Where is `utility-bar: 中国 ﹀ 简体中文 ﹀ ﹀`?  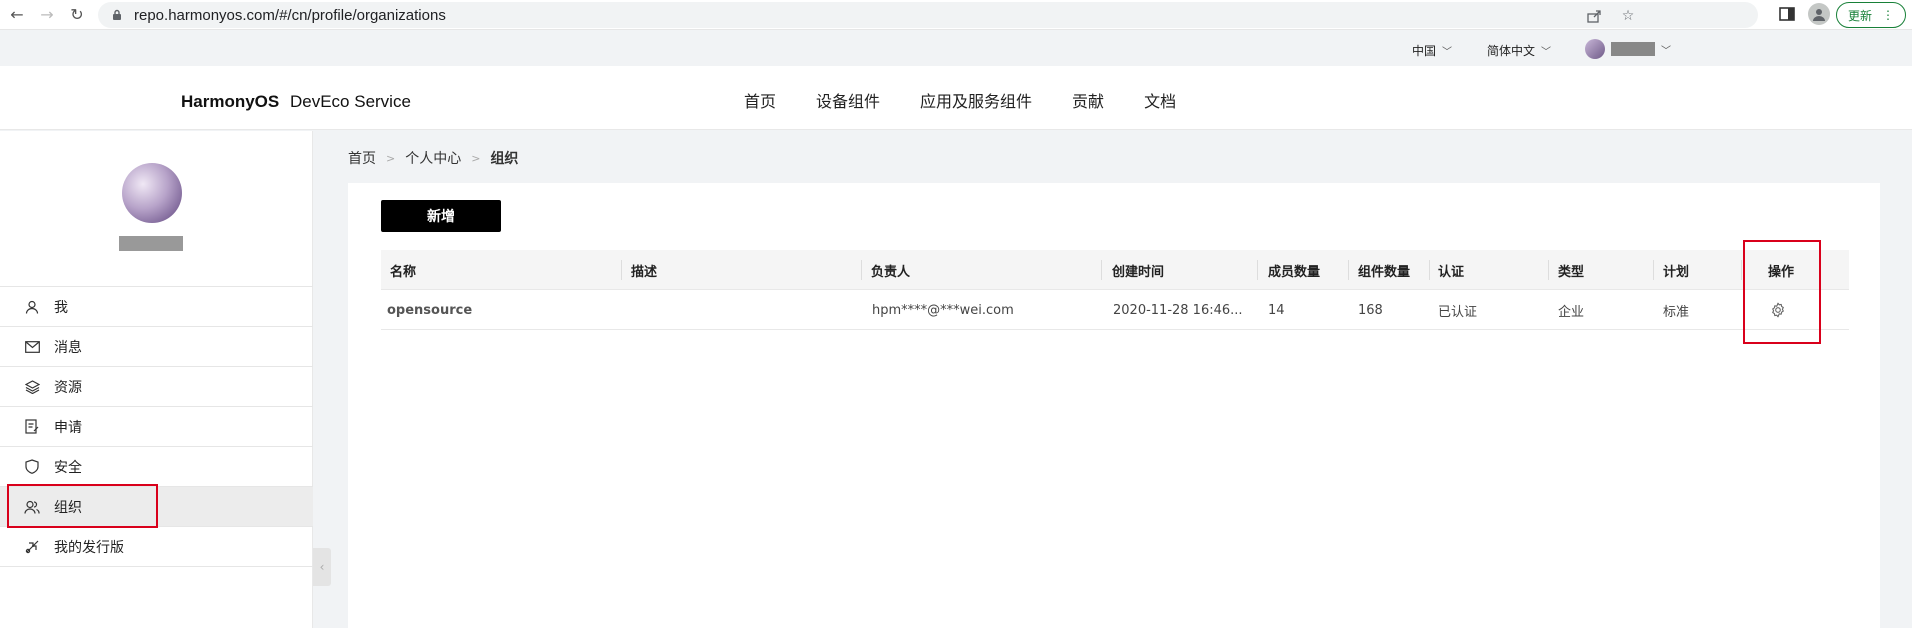 utility-bar: 中国 ﹀ 简体中文 ﹀ ﹀ is located at coordinates (956, 49).